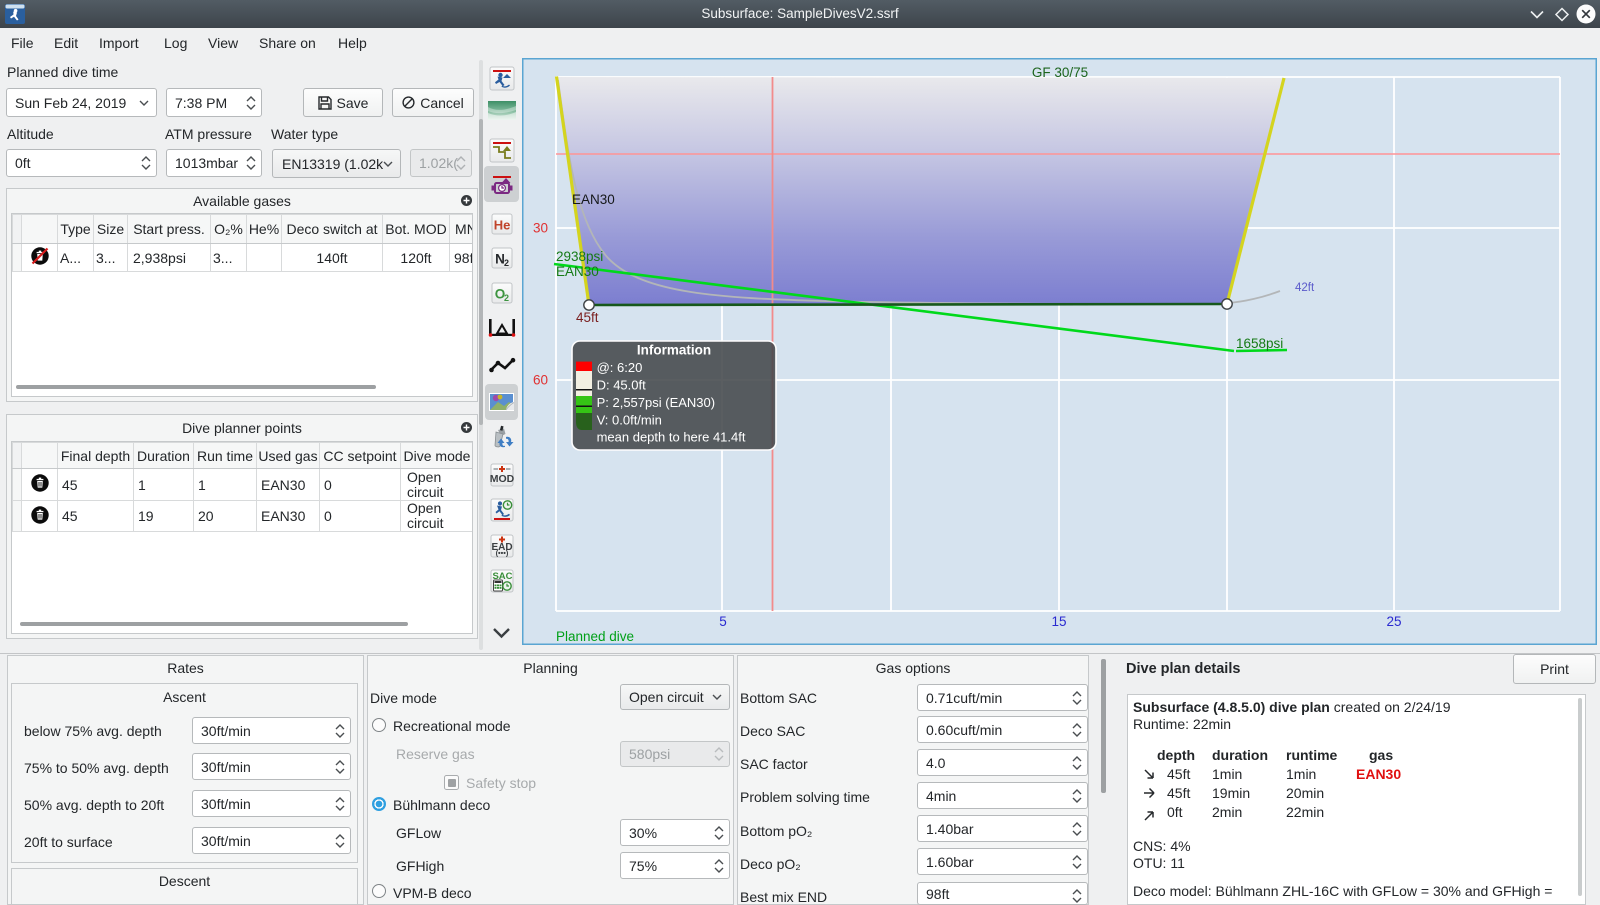 The width and height of the screenshot is (1600, 905). I want to click on svg-text: @: 6:20, so click(620, 367).